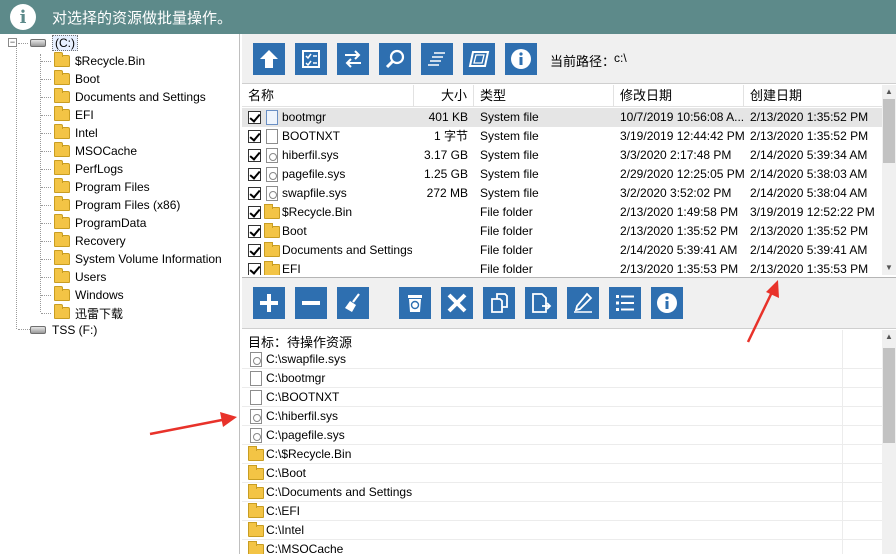  What do you see at coordinates (499, 303) in the screenshot?
I see `copy-button` at bounding box center [499, 303].